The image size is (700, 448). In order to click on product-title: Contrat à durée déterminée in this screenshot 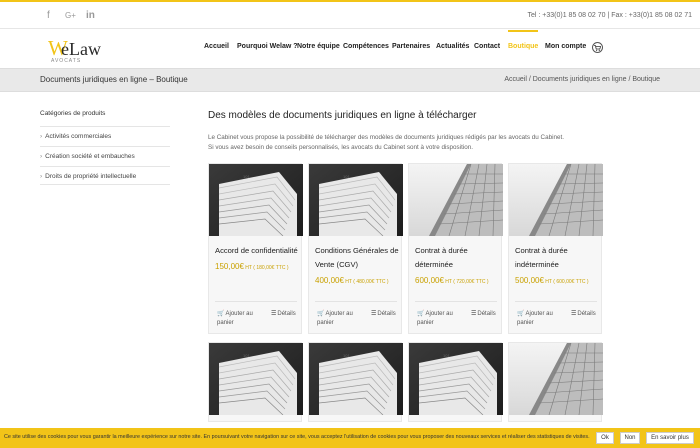, I will do `click(457, 258)`.